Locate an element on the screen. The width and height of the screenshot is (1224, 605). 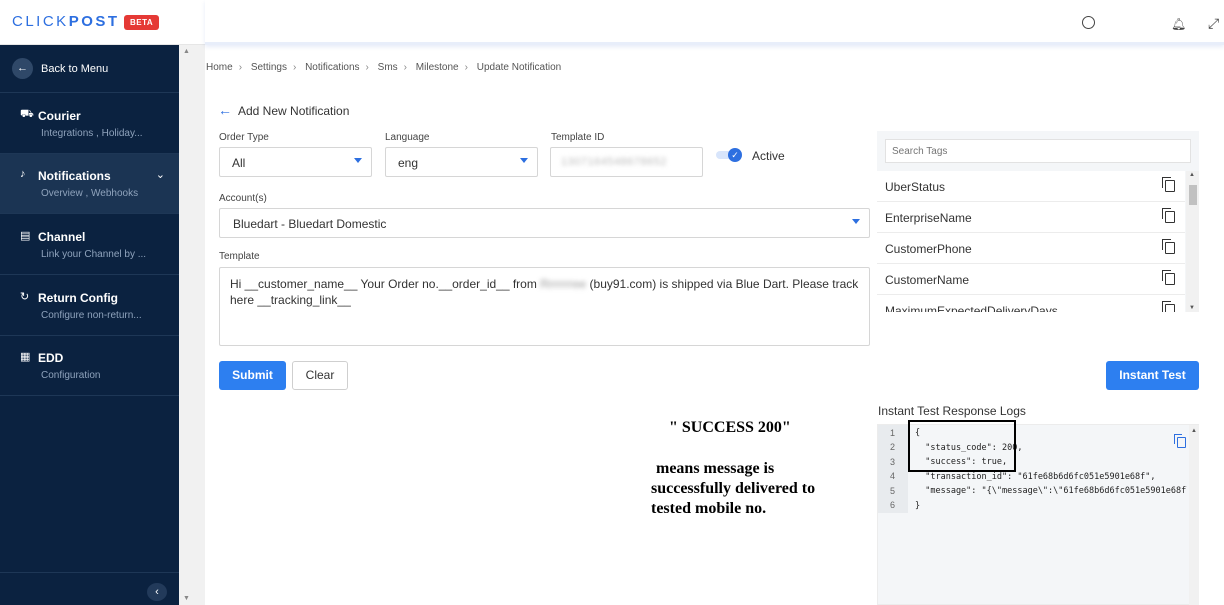
clear-button: Clear is located at coordinates (320, 375).